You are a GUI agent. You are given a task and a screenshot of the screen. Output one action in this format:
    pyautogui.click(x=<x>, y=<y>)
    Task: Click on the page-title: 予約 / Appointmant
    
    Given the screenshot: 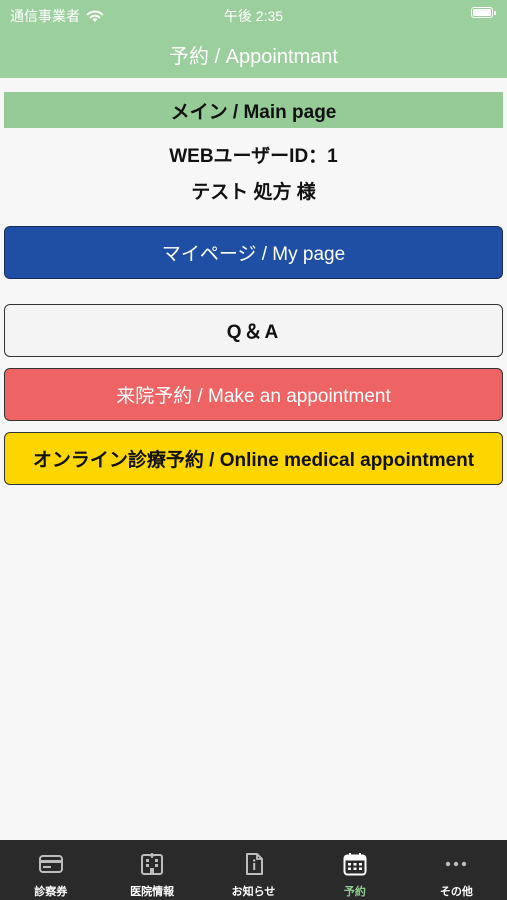 What is the action you would take?
    pyautogui.click(x=253, y=57)
    